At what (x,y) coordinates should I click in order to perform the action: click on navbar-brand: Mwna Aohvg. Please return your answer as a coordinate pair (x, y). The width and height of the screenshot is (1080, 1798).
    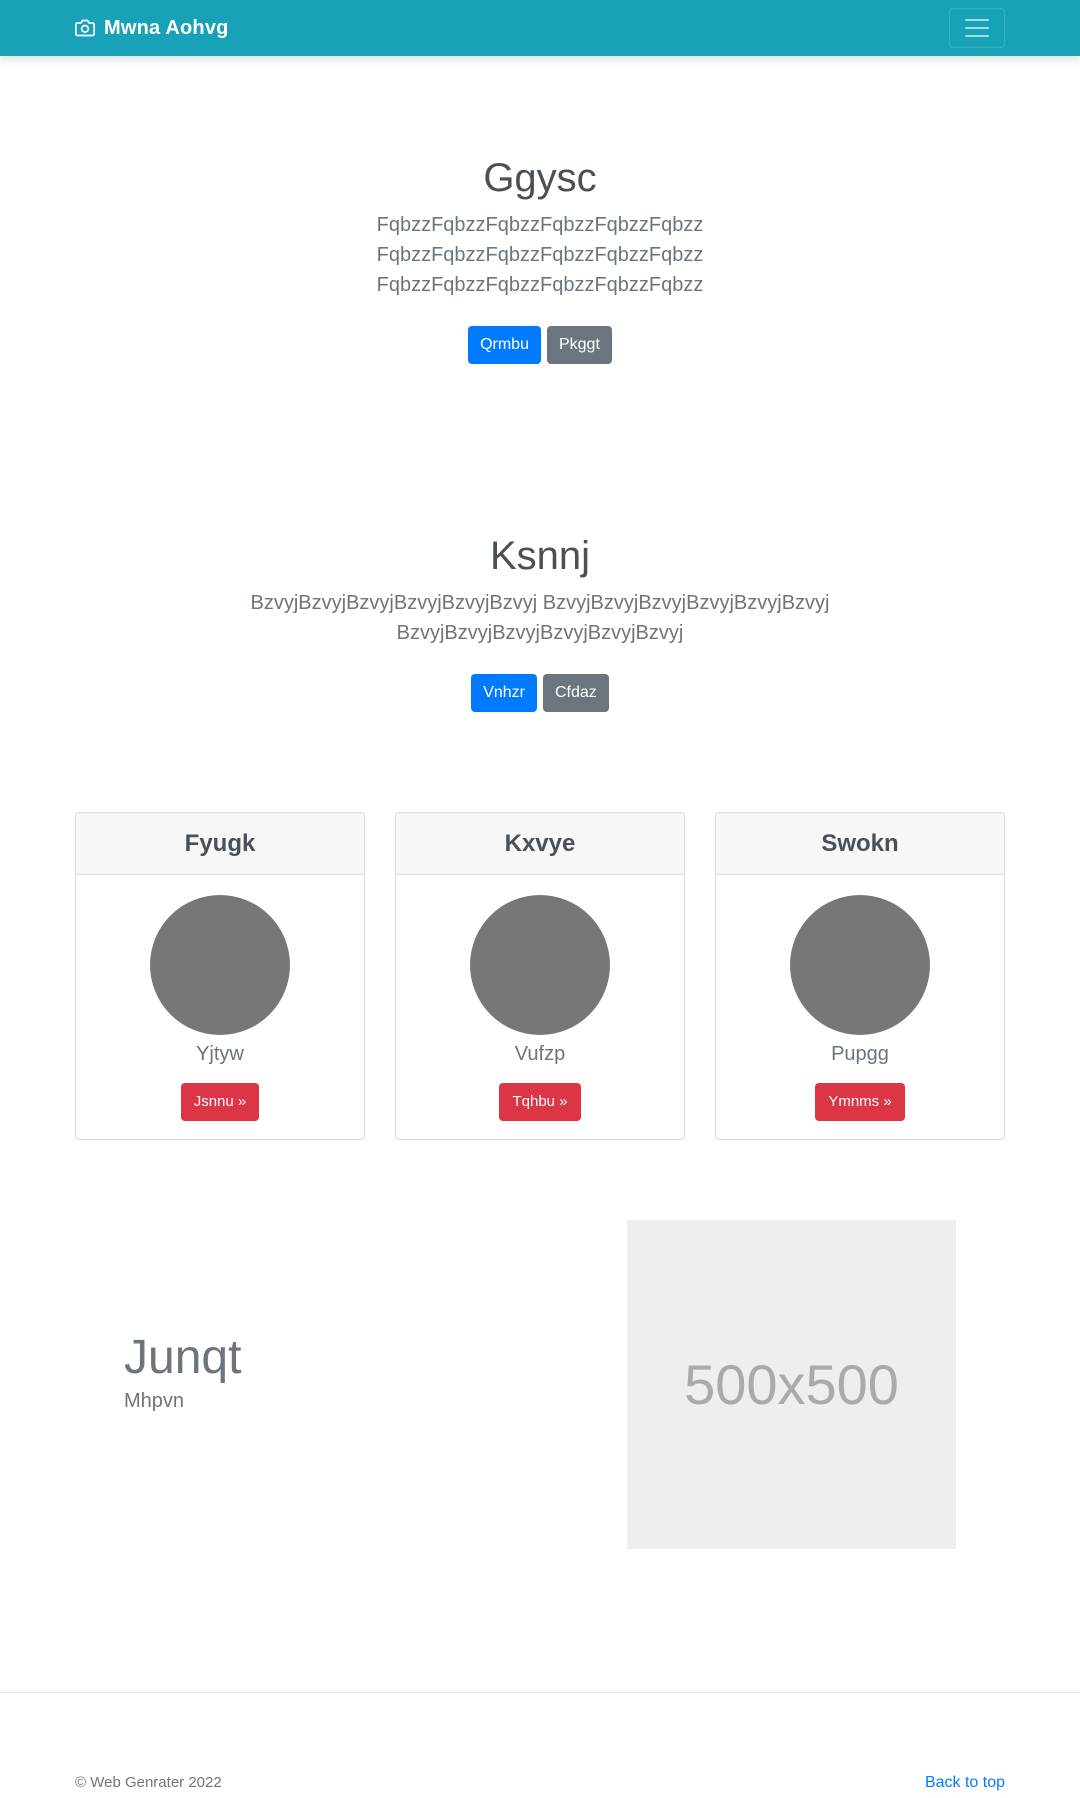
    Looking at the image, I should click on (152, 28).